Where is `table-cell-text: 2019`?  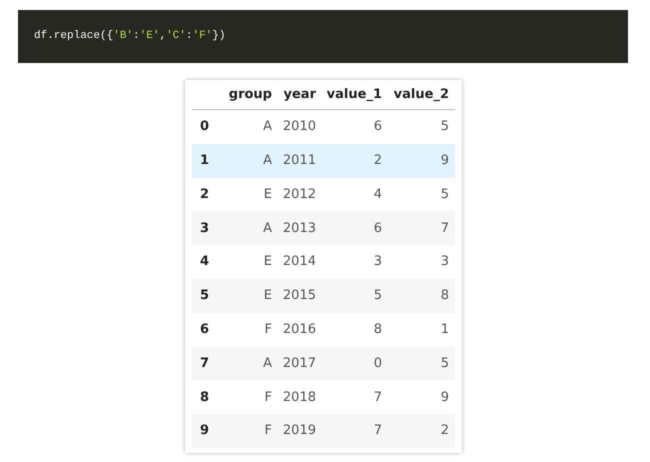 table-cell-text: 2019 is located at coordinates (299, 431).